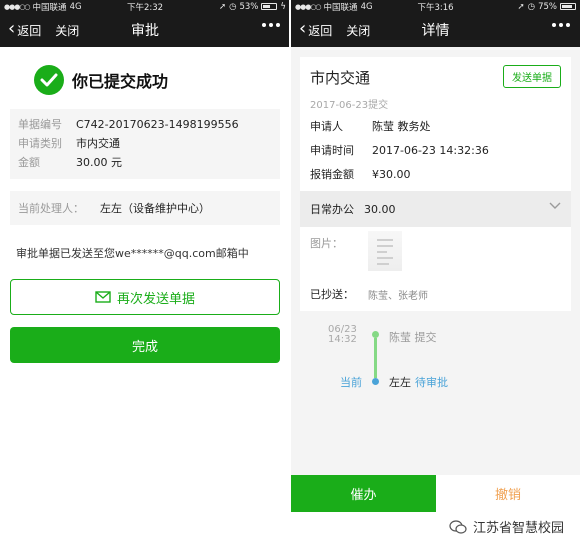 The image size is (580, 542). Describe the element at coordinates (98, 143) in the screenshot. I see `info-value: 市内交通` at that location.